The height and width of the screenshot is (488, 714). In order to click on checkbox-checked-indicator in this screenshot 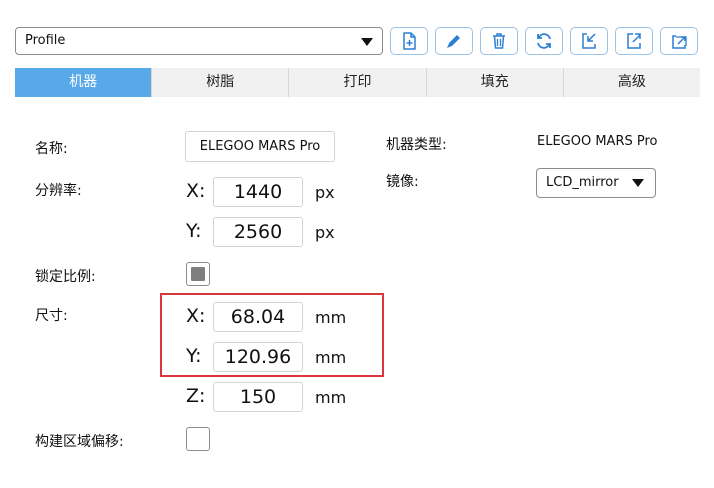, I will do `click(198, 274)`.